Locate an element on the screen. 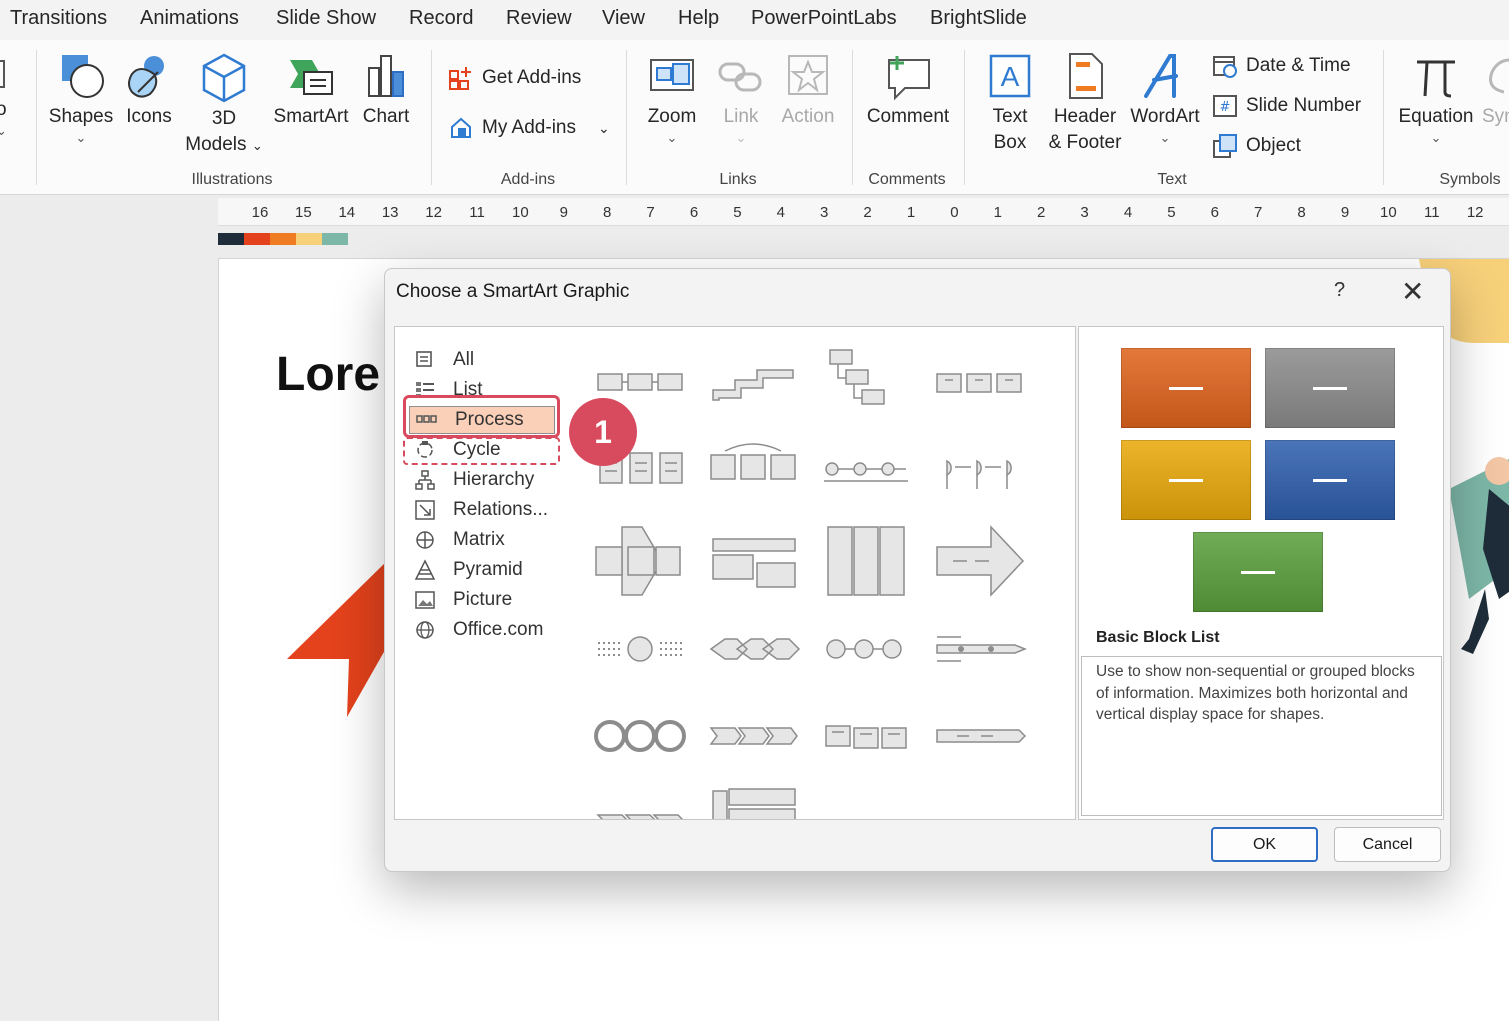 This screenshot has width=1509, height=1021. category-picture: Picture is located at coordinates (483, 600).